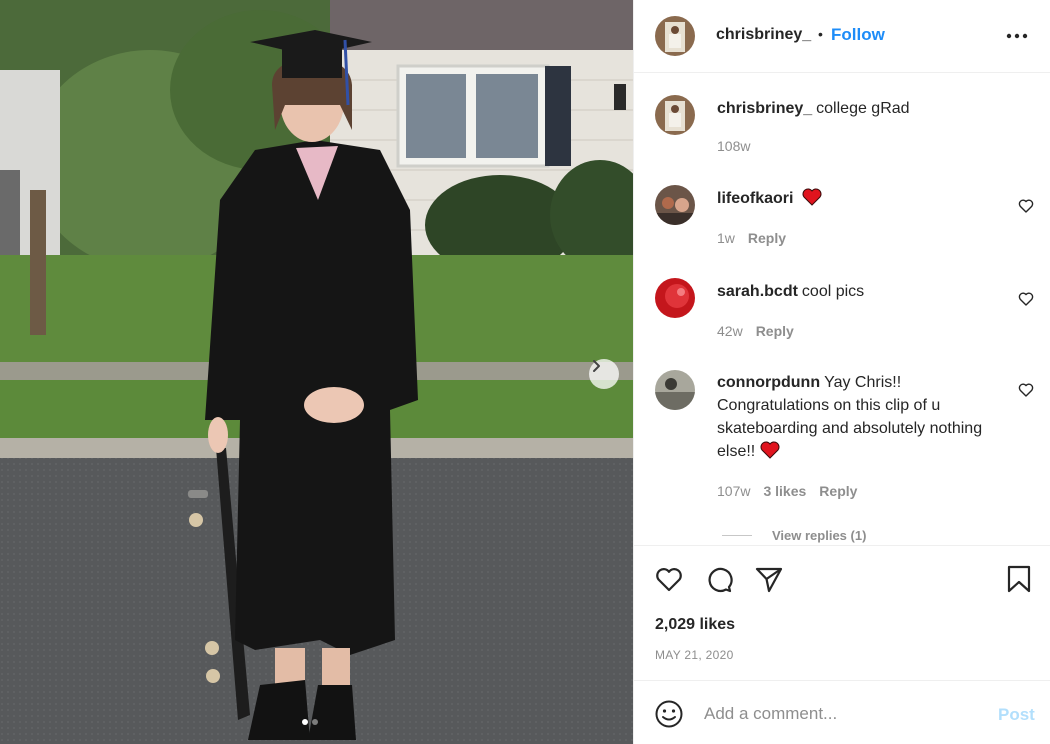 This screenshot has width=1050, height=744. What do you see at coordinates (1019, 579) in the screenshot?
I see `bookmark-icon` at bounding box center [1019, 579].